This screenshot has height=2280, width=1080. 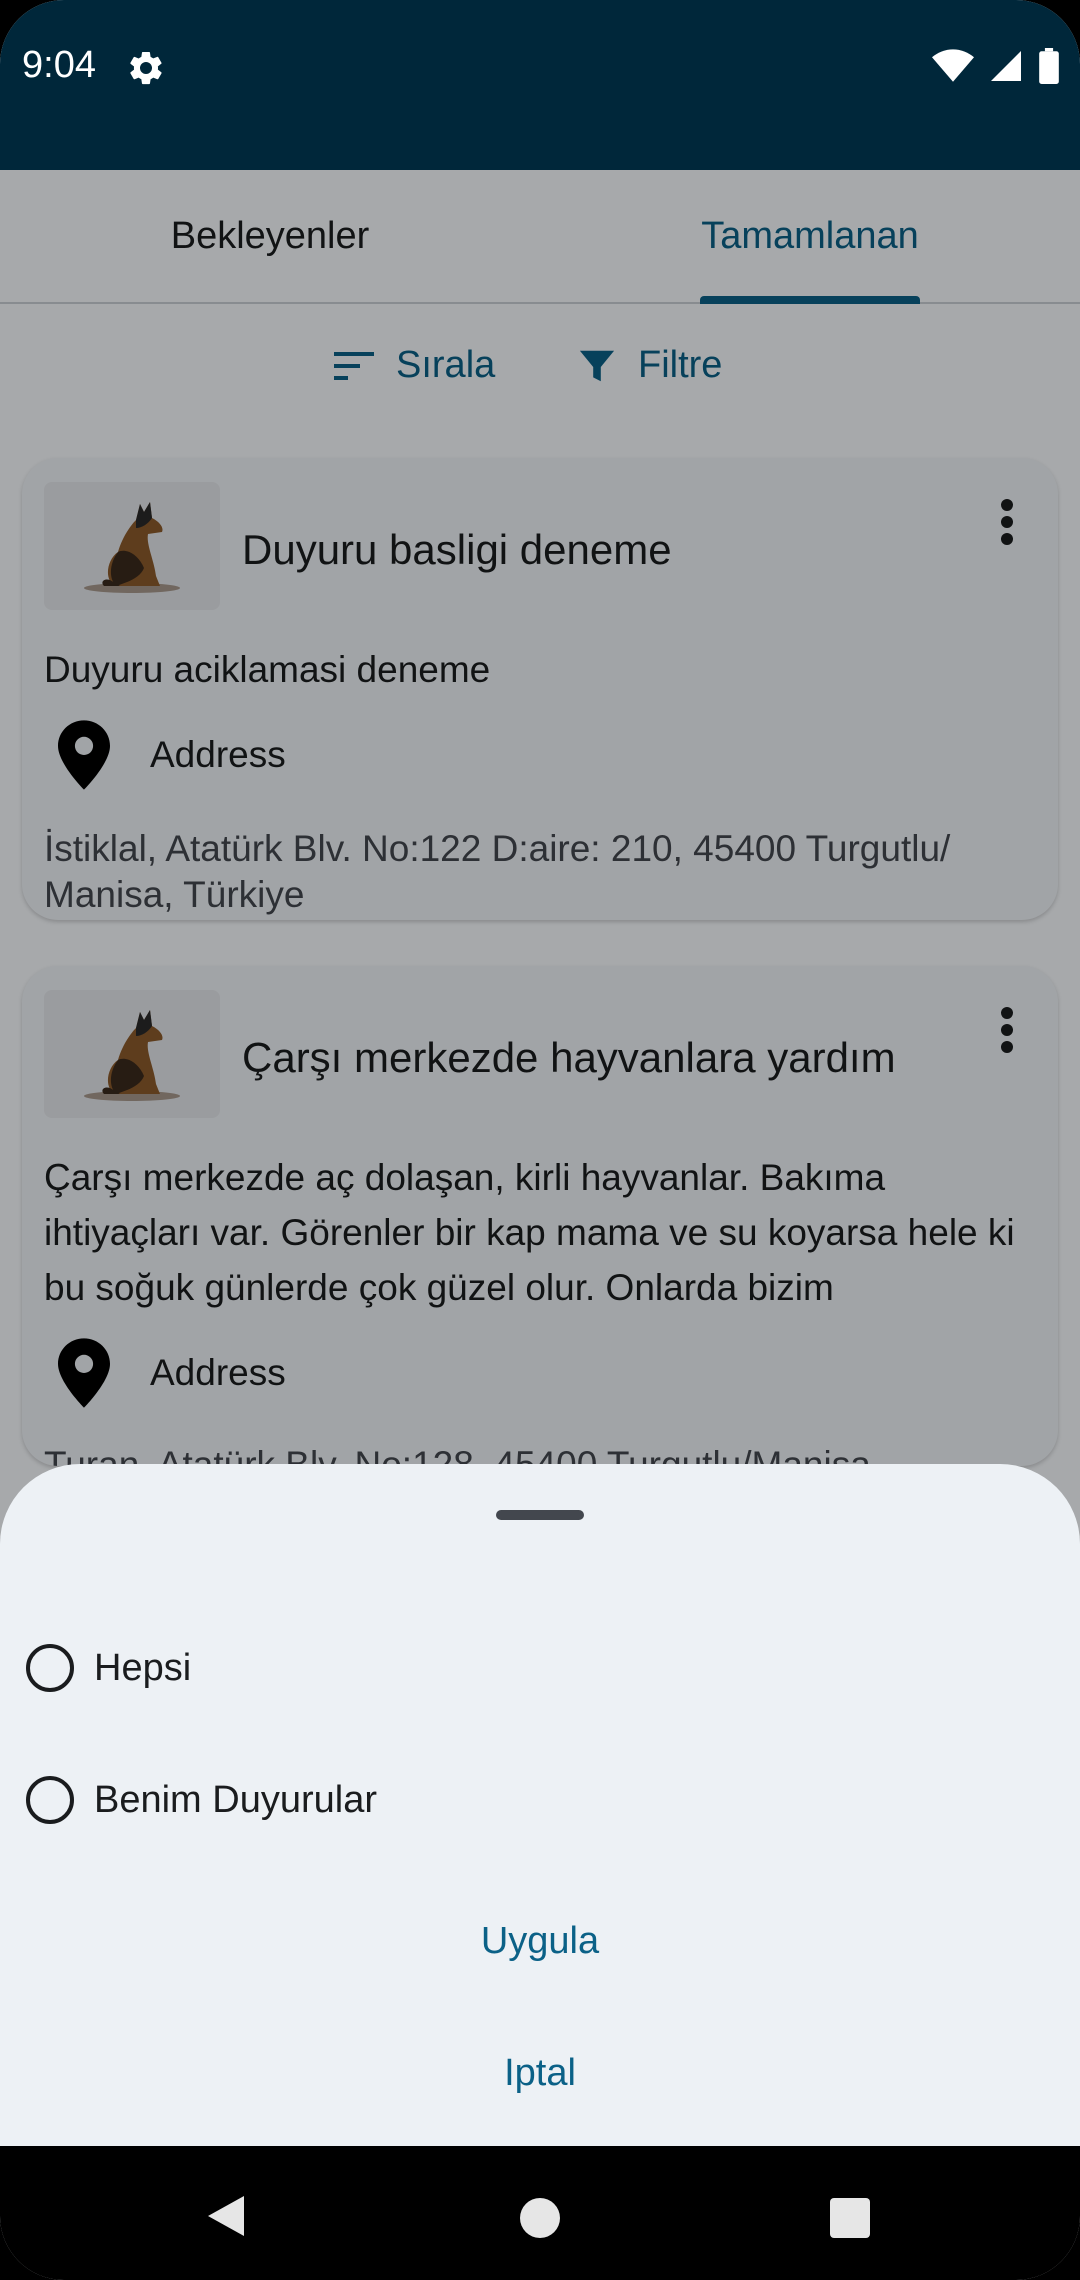 I want to click on system-nav-bar, so click(x=540, y=2213).